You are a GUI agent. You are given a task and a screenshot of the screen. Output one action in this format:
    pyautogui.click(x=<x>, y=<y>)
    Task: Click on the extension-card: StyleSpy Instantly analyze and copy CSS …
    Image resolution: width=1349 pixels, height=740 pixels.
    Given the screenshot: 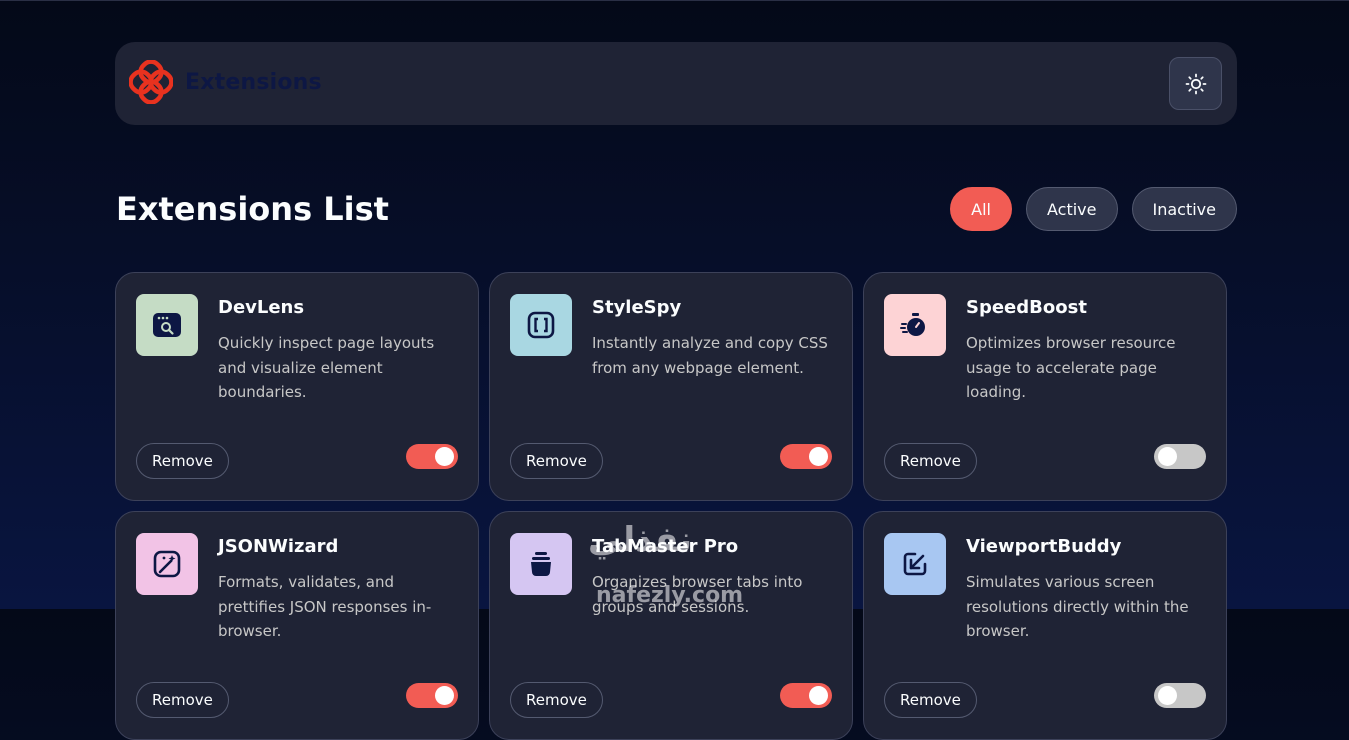 What is the action you would take?
    pyautogui.click(x=671, y=386)
    